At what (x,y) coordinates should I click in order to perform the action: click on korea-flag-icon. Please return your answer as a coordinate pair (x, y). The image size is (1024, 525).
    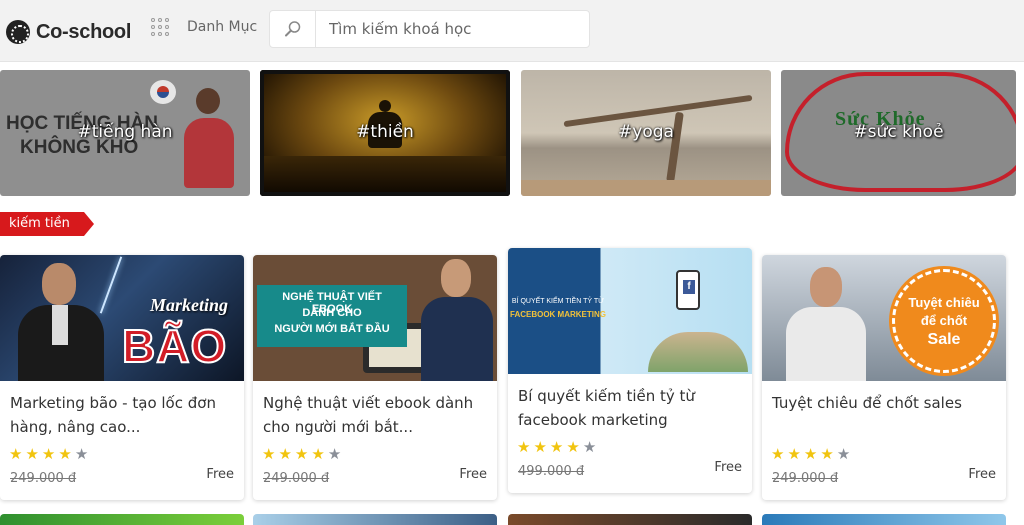
    Looking at the image, I should click on (163, 92).